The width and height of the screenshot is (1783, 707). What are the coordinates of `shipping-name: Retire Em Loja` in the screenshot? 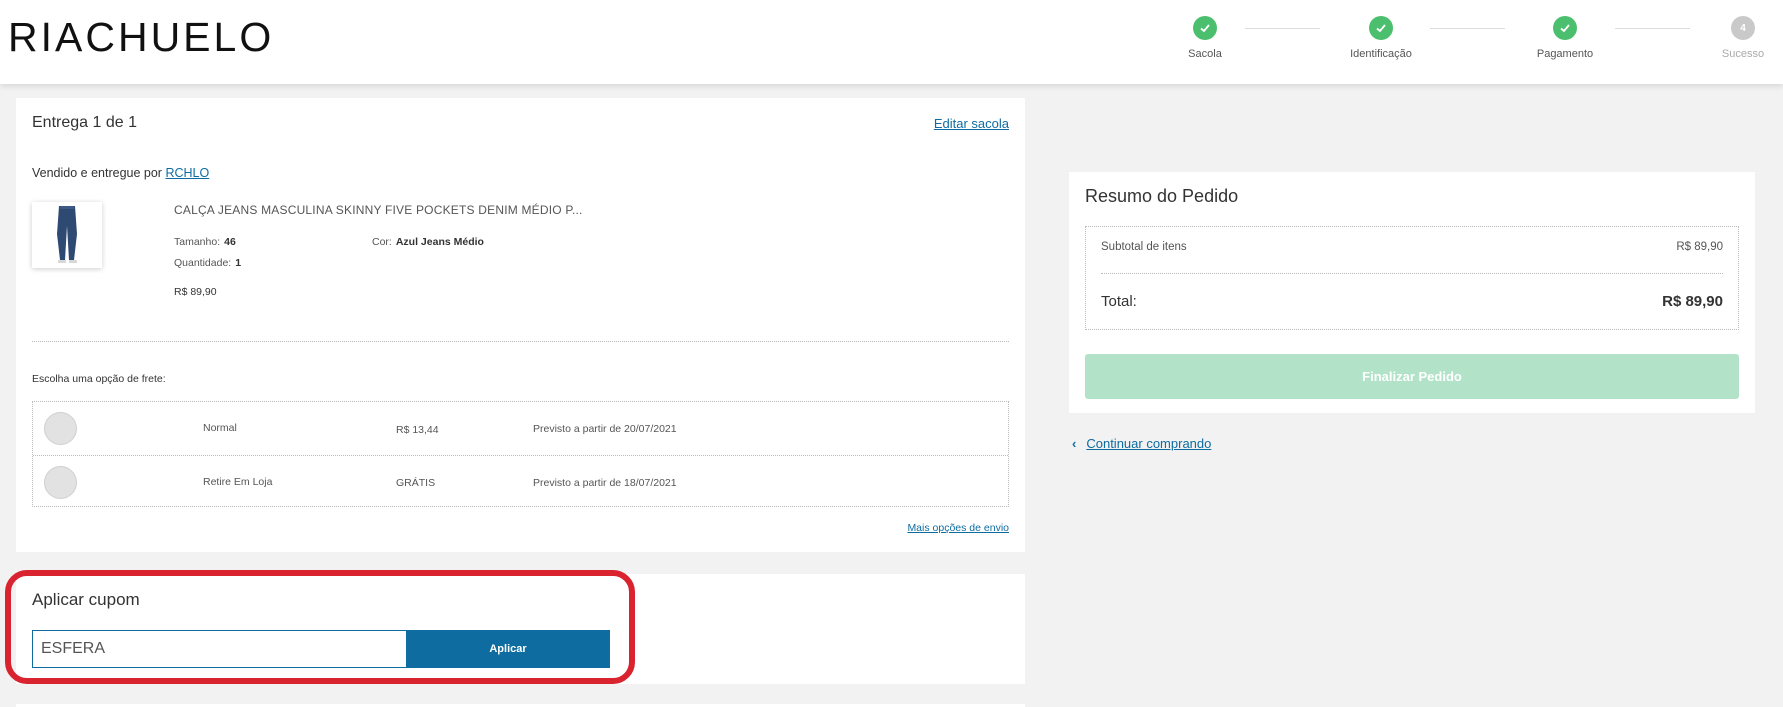 It's located at (238, 482).